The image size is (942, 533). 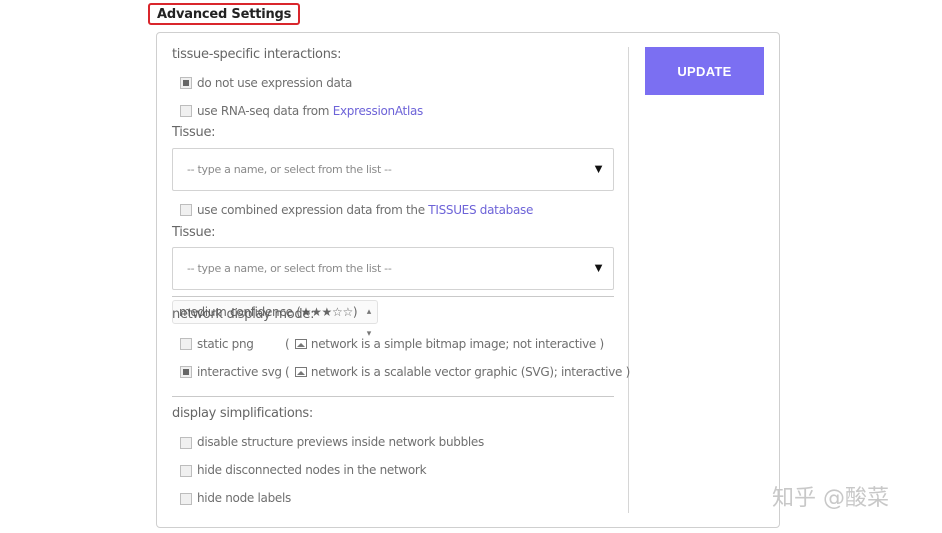 What do you see at coordinates (243, 314) in the screenshot?
I see `display-mode-label: network display mode:` at bounding box center [243, 314].